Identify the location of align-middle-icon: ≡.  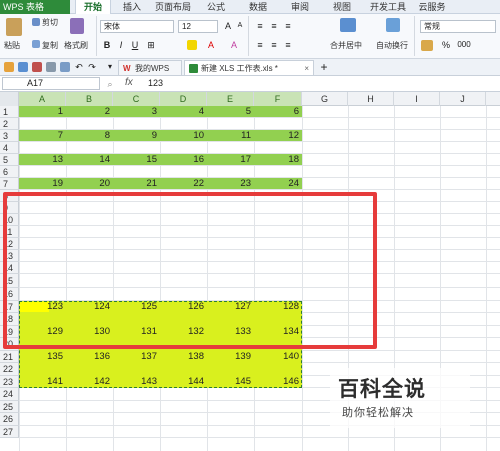
(274, 26).